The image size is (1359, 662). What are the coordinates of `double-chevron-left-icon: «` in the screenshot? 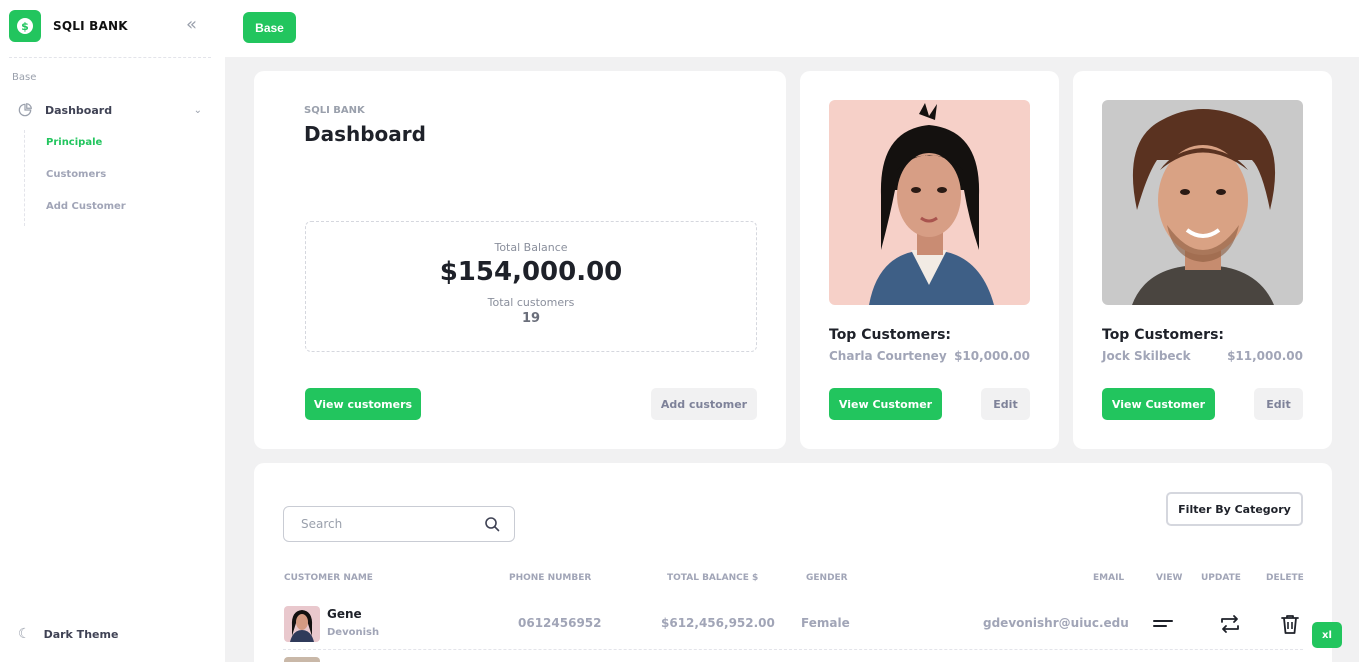 It's located at (191, 25).